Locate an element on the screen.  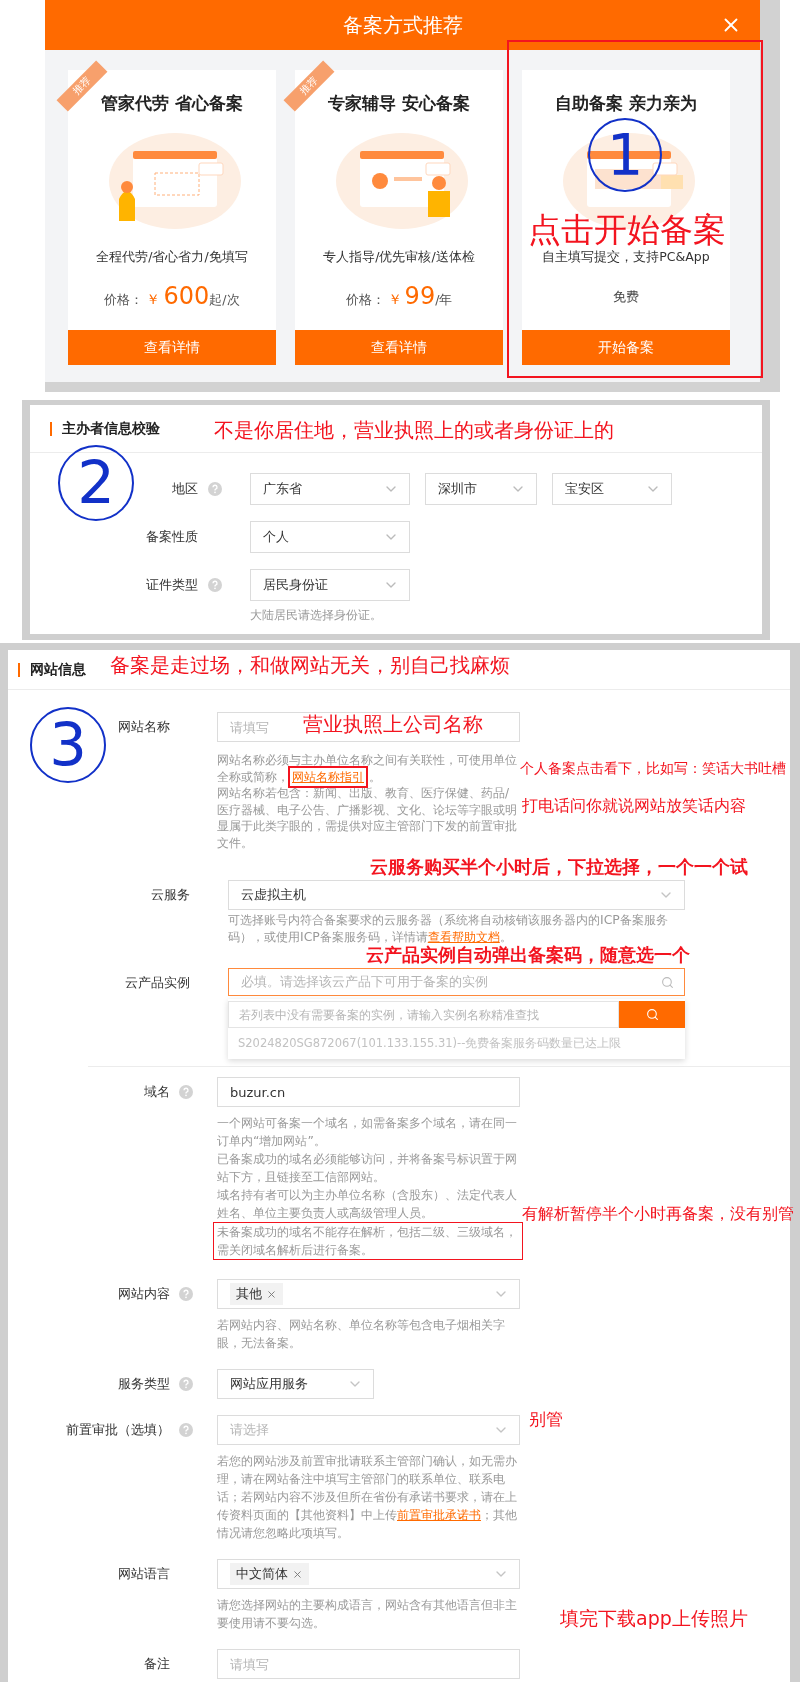
annotation-note: 别管 is located at coordinates (546, 1419).